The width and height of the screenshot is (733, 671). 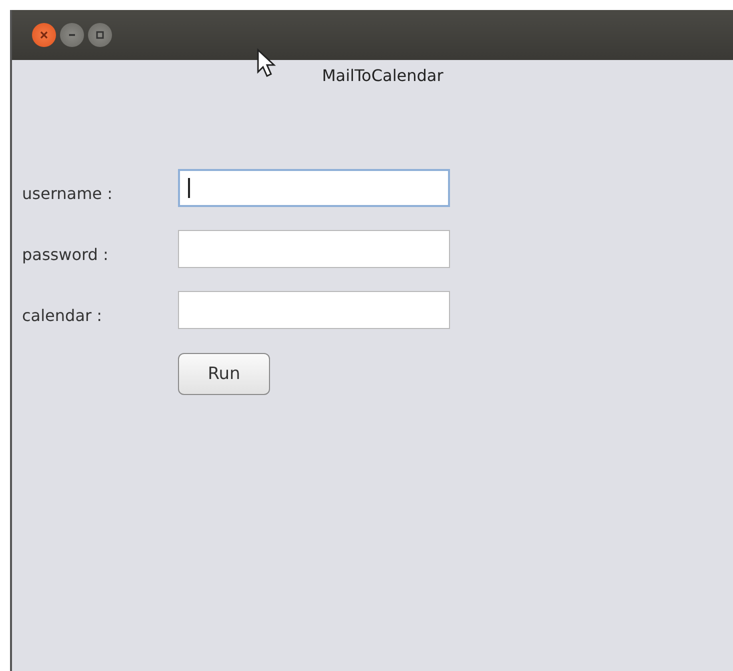 I want to click on run-button: Run, so click(x=224, y=374).